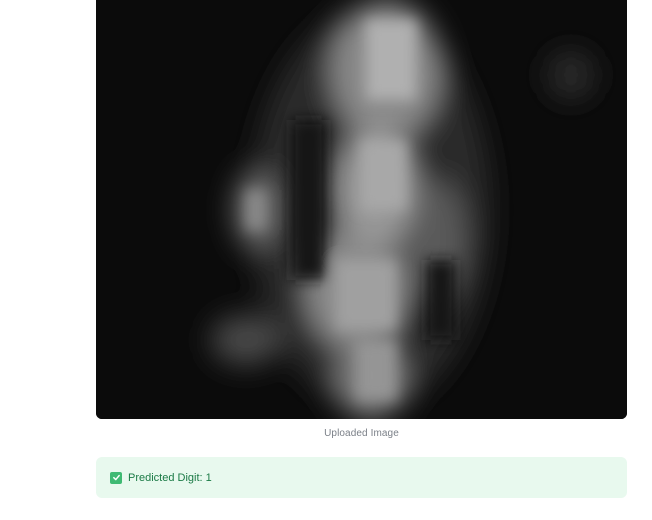 The height and width of the screenshot is (520, 652). Describe the element at coordinates (116, 477) in the screenshot. I see `check-icon` at that location.